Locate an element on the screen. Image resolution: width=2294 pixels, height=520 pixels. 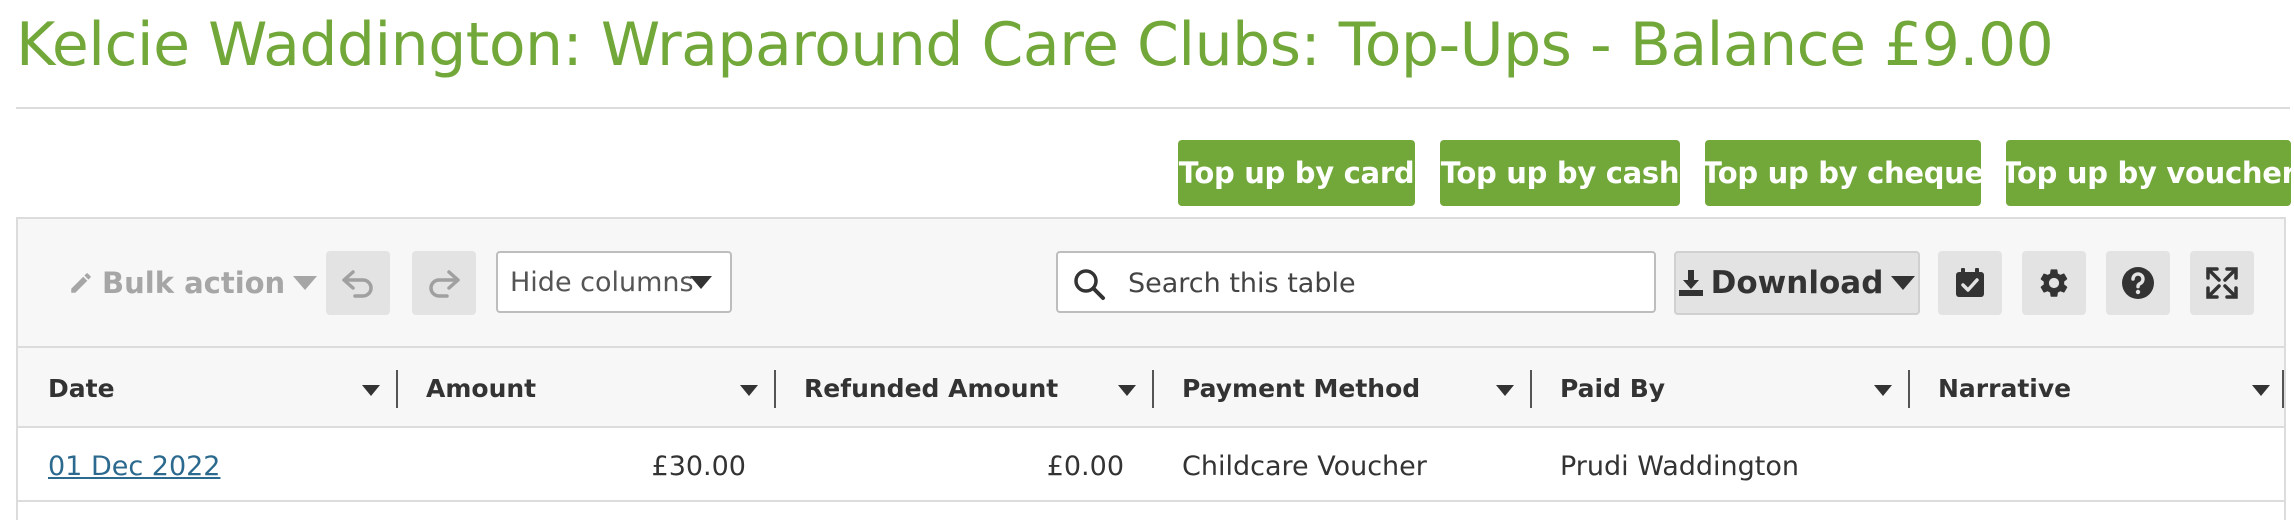
redo-icon is located at coordinates (444, 284).